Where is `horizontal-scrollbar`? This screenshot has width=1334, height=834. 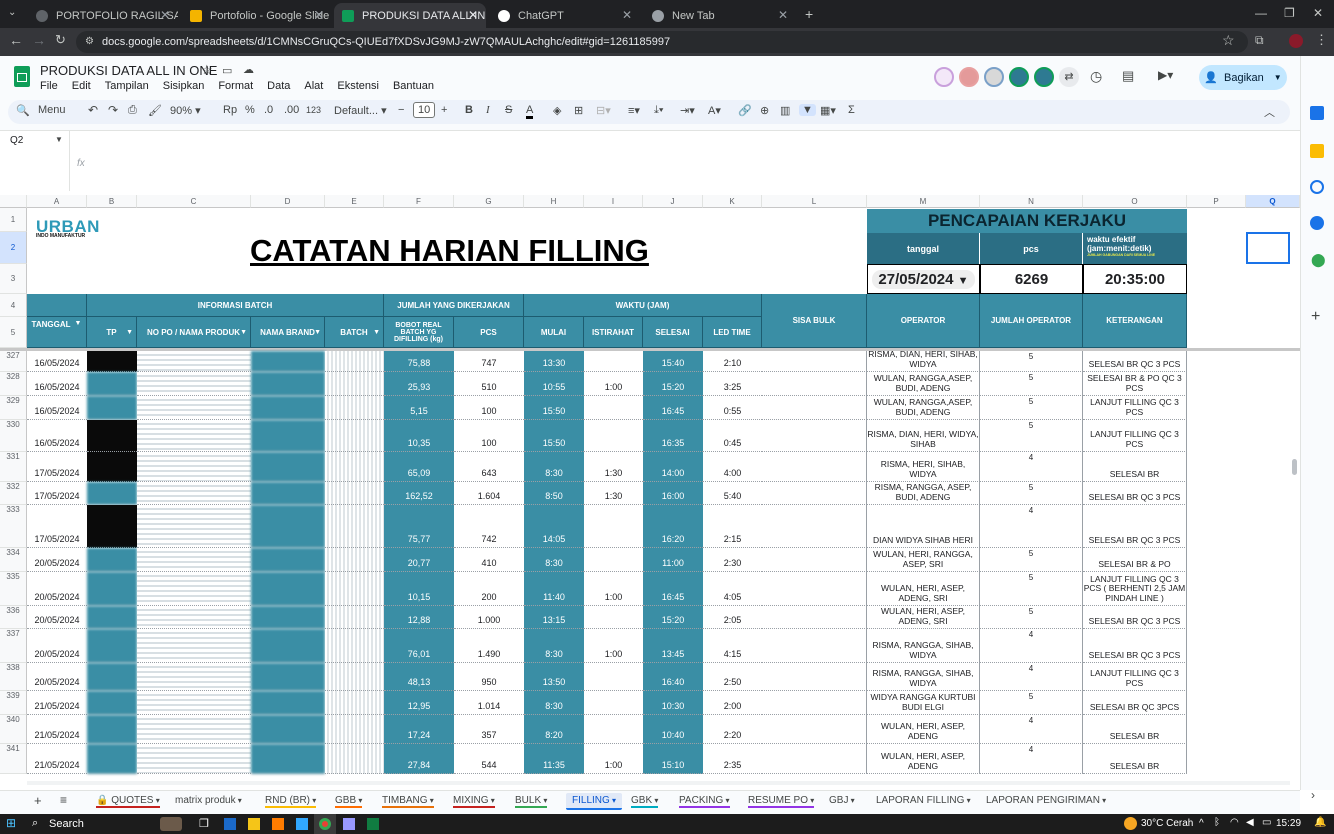 horizontal-scrollbar is located at coordinates (658, 783).